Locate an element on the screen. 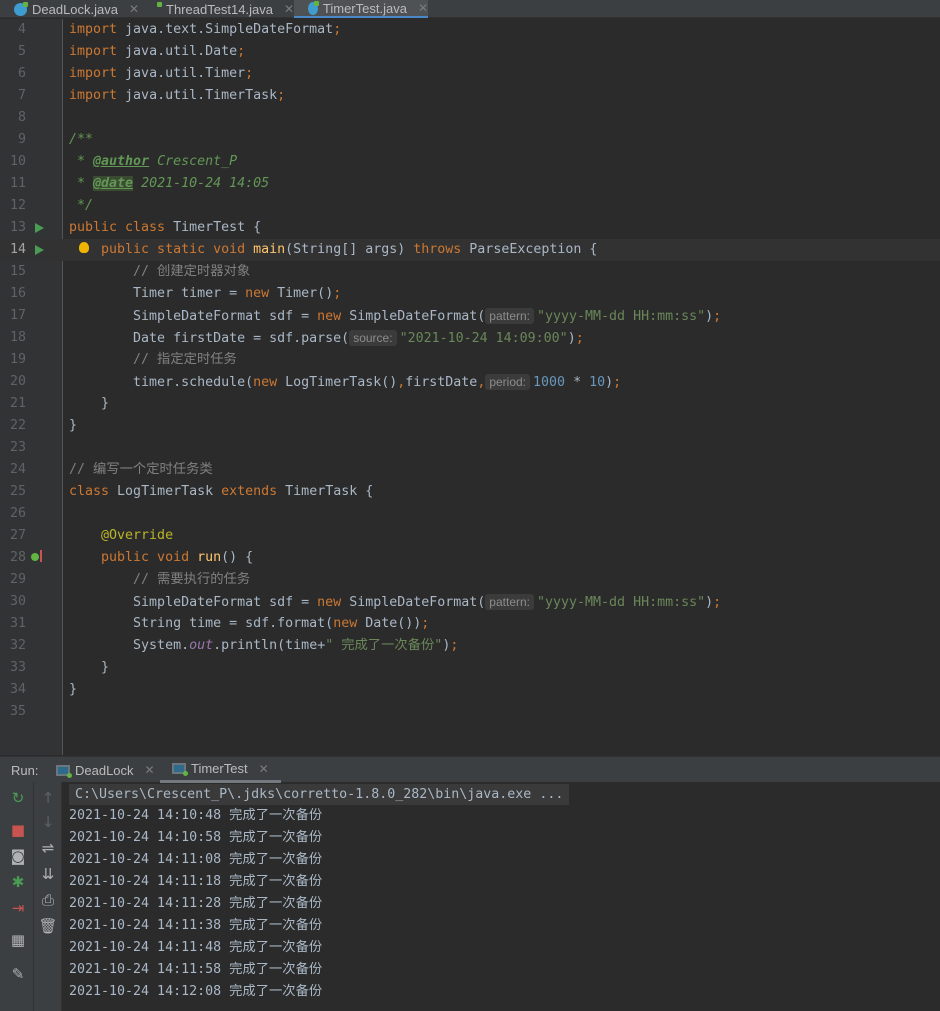  code-line: 22} is located at coordinates (470, 426).